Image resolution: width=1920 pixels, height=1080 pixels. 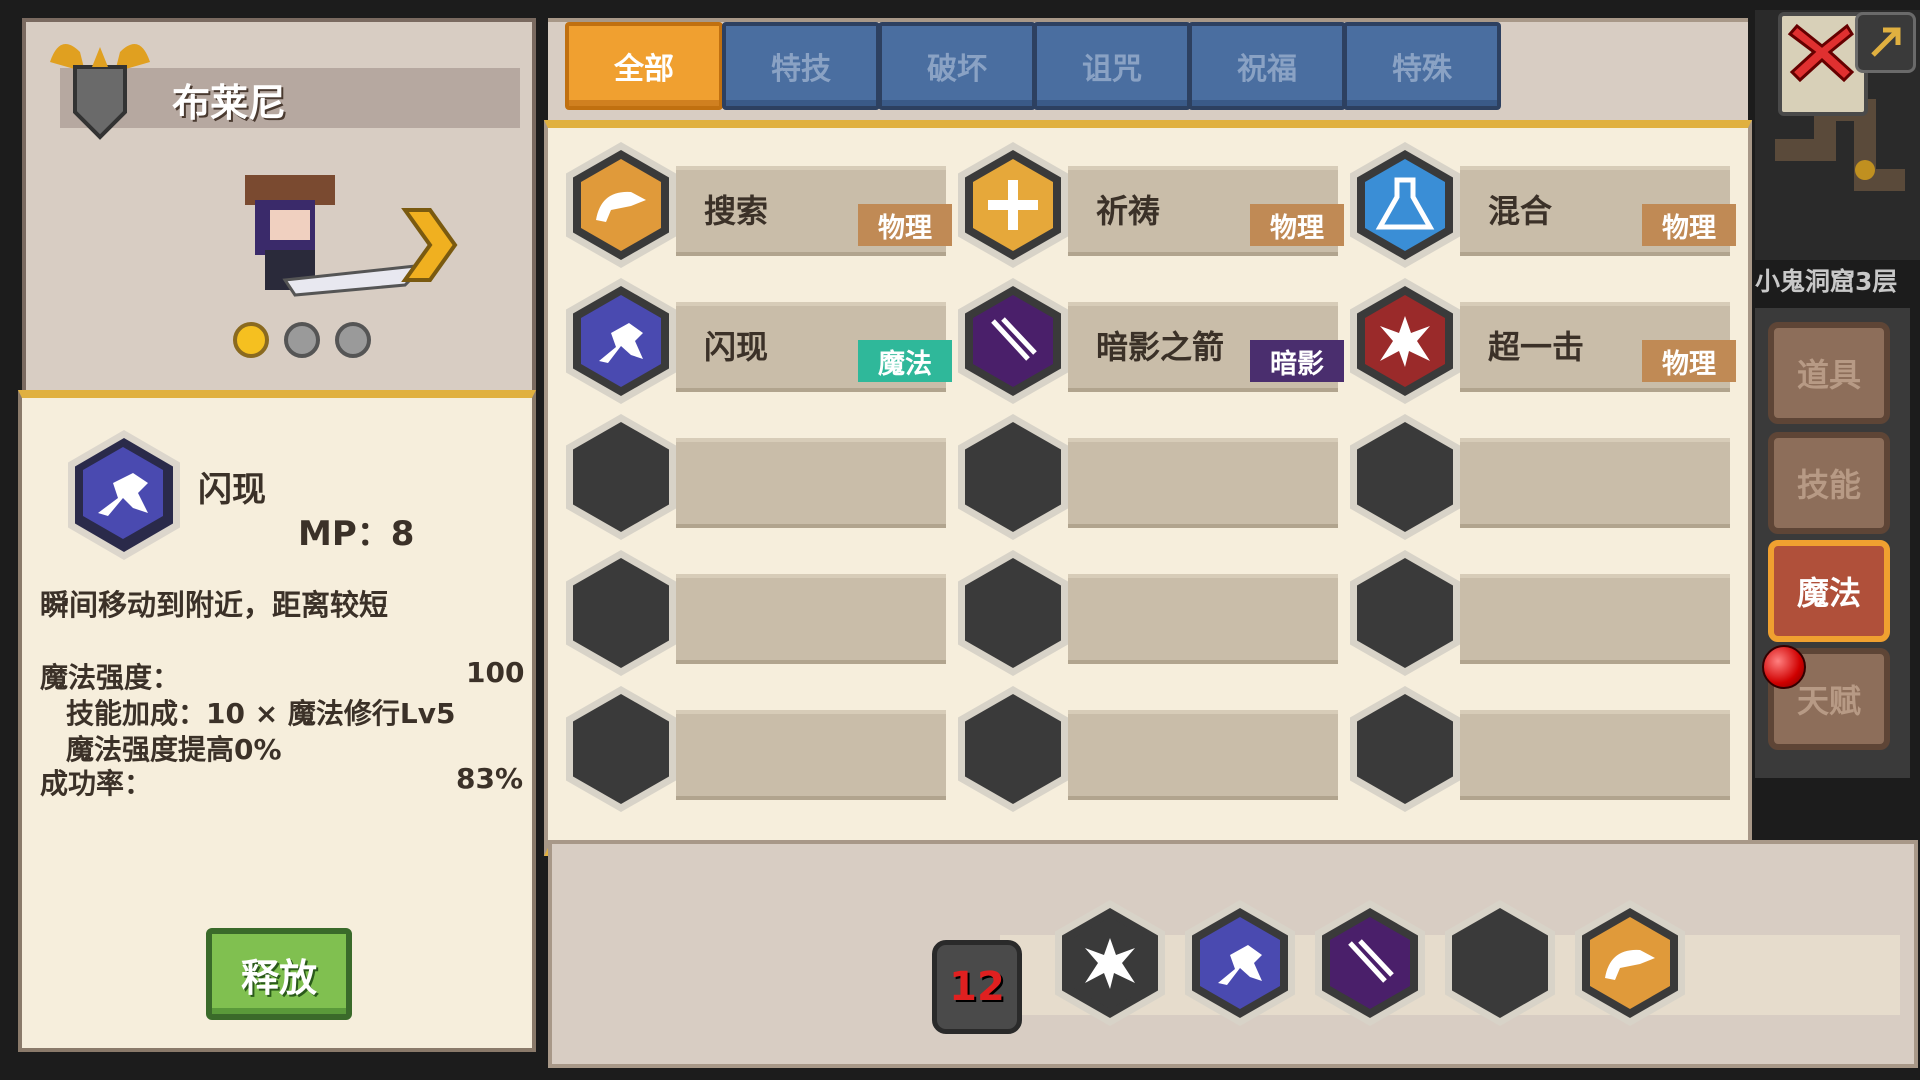 I want to click on success-rate-value: 83%, so click(x=490, y=778).